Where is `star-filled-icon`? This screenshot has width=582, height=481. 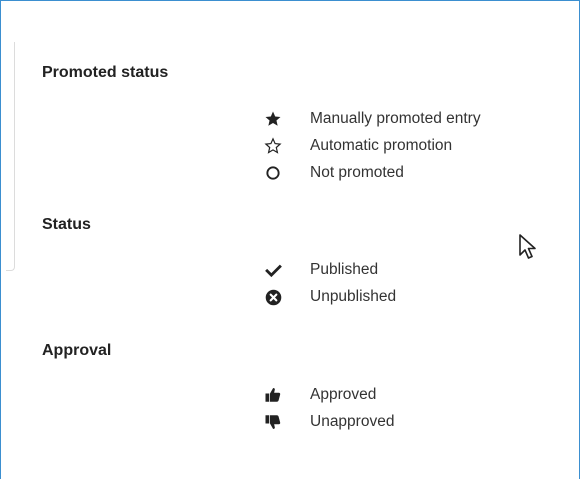 star-filled-icon is located at coordinates (273, 119).